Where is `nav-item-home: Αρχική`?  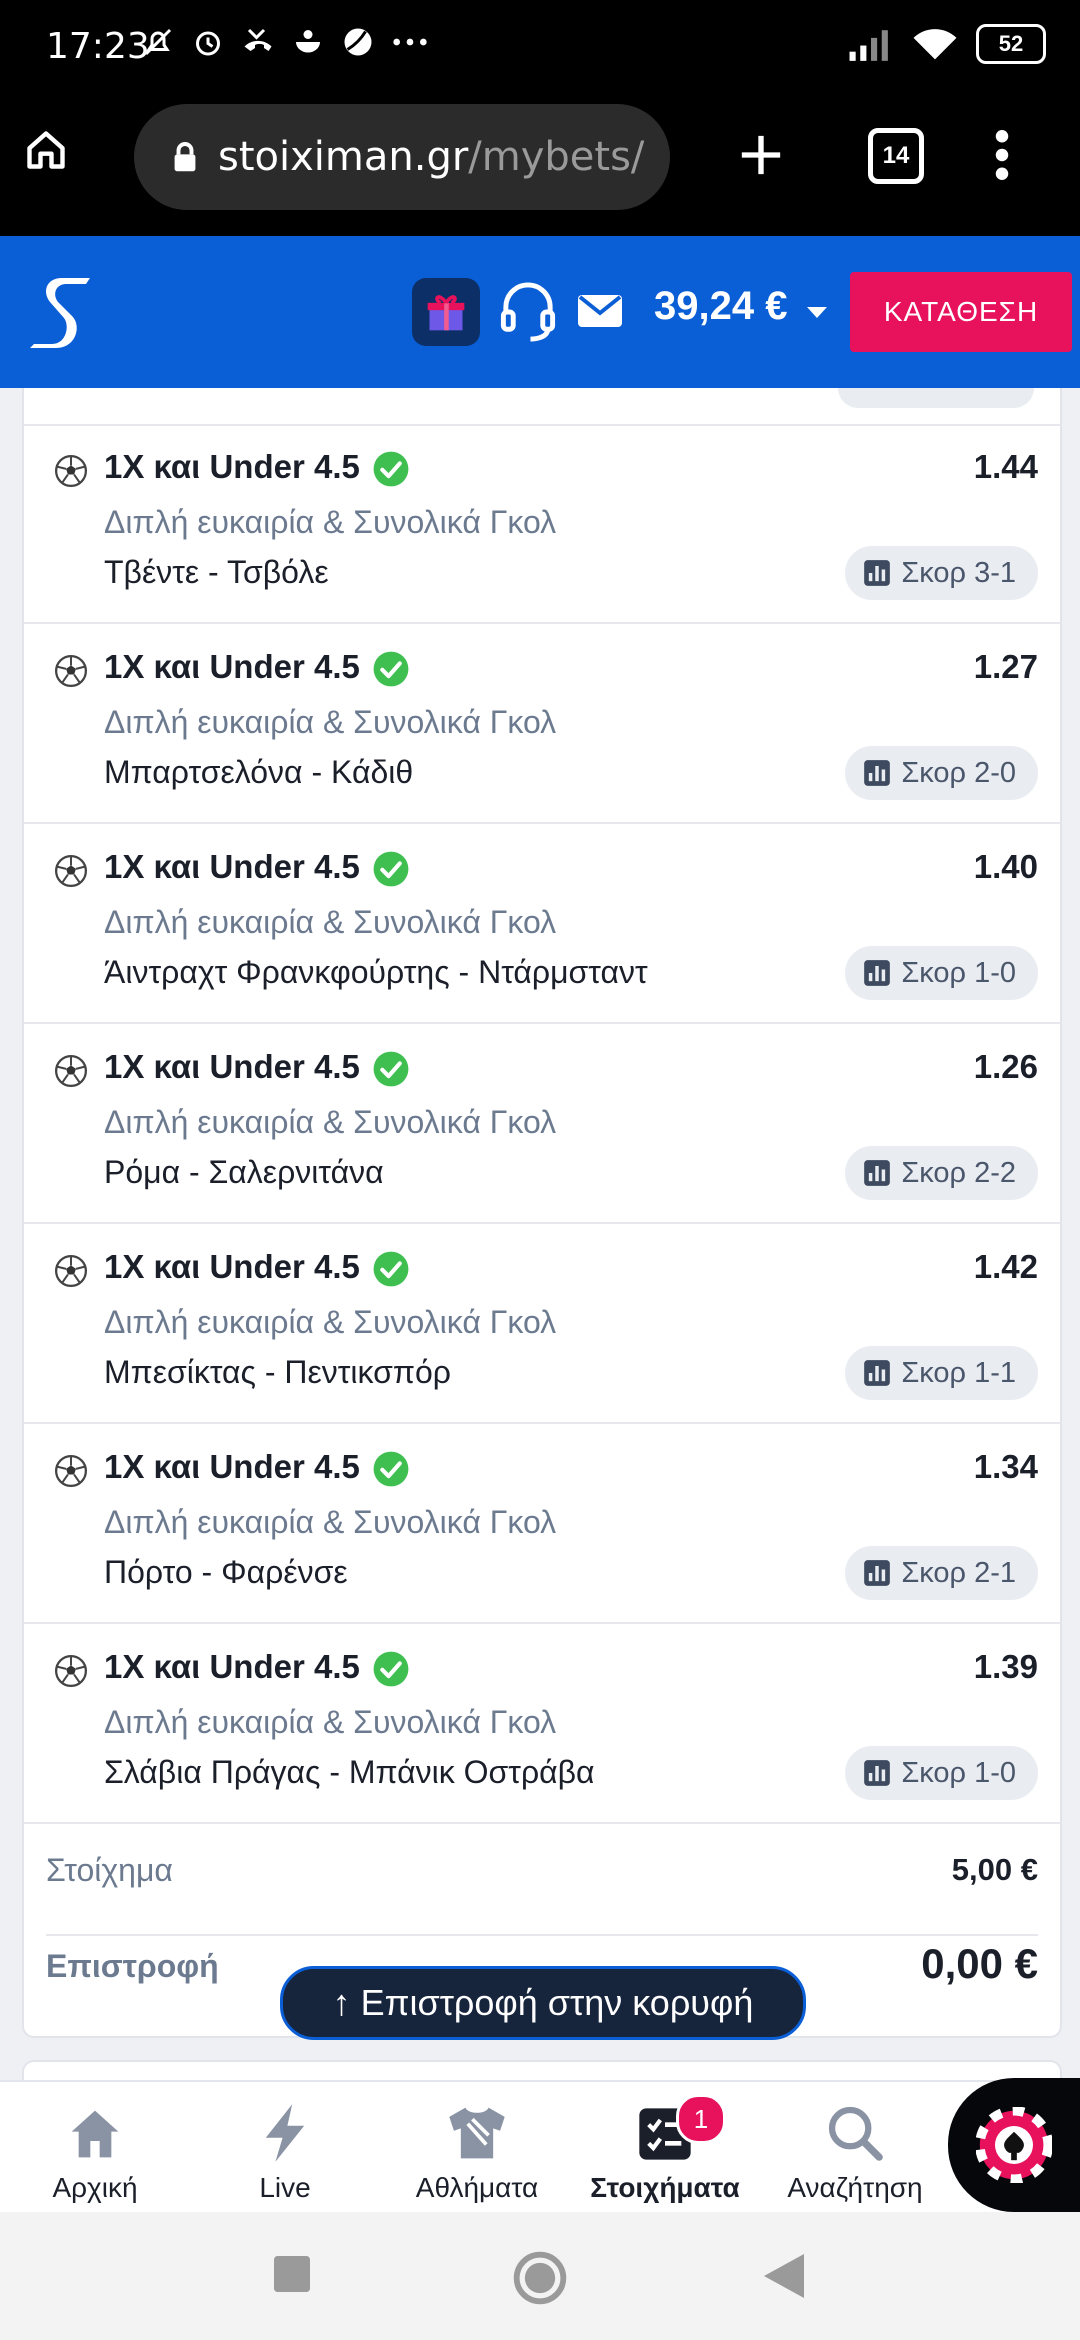 nav-item-home: Αρχική is located at coordinates (95, 2147).